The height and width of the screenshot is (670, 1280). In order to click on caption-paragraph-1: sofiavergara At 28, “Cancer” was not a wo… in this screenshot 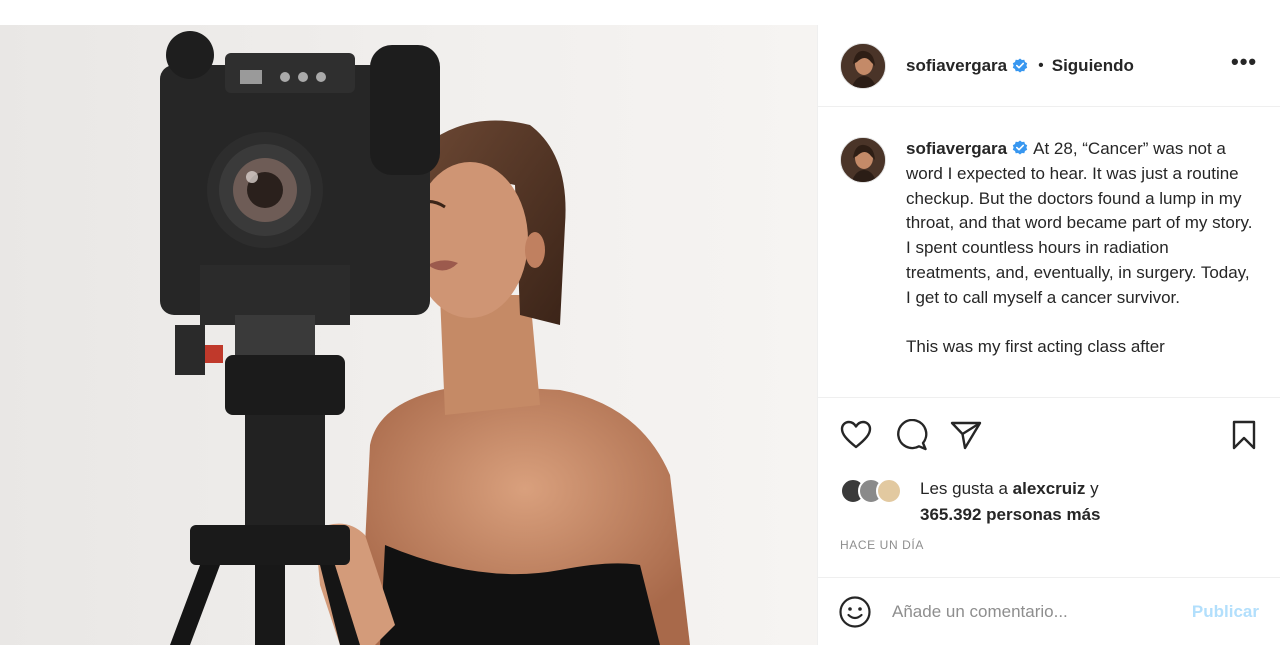, I will do `click(1081, 224)`.